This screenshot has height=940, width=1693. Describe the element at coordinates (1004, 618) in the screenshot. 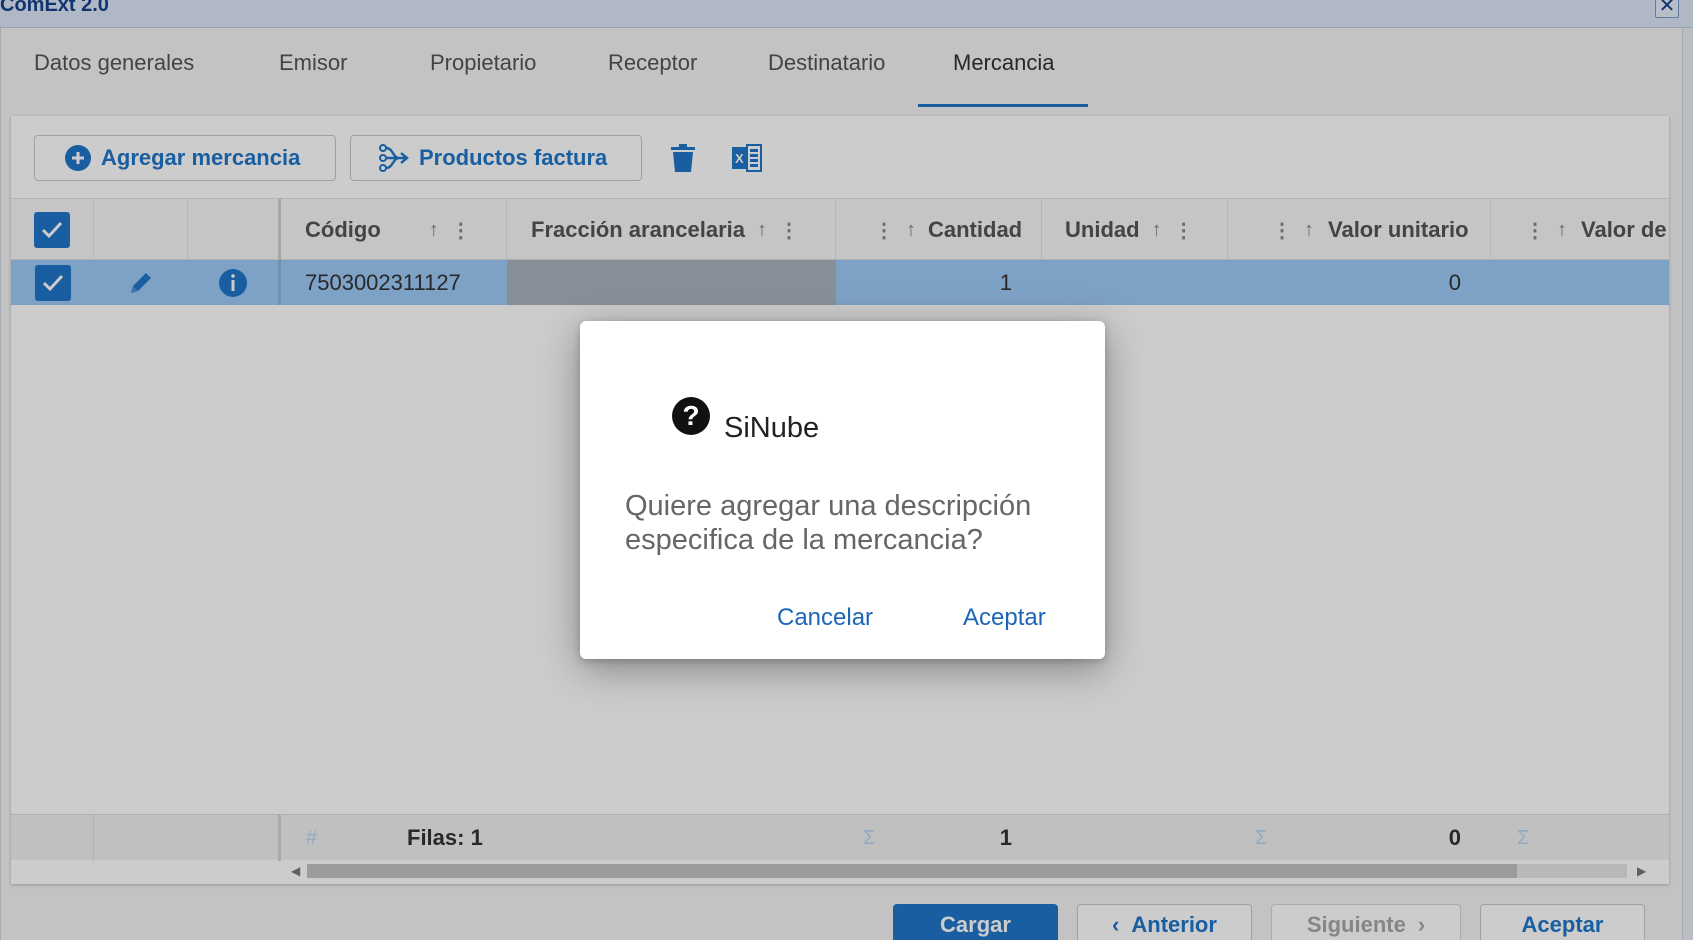

I see `accept-button: Aceptar` at that location.